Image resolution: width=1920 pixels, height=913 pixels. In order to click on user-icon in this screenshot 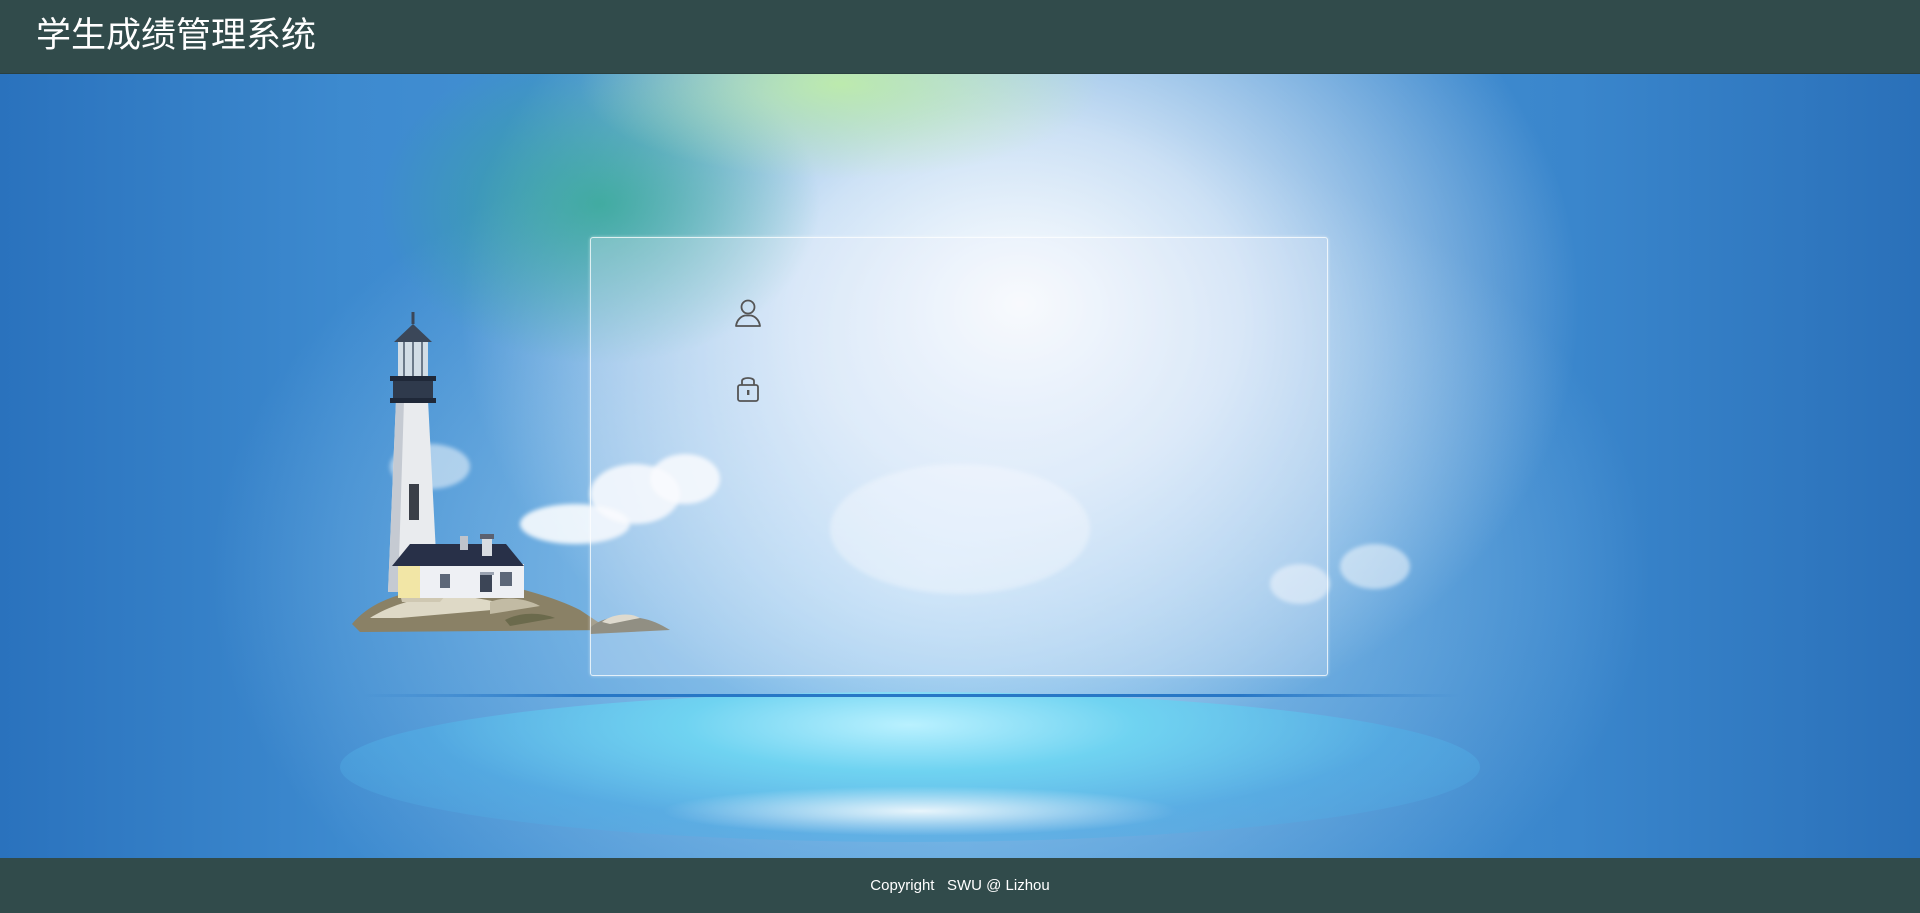, I will do `click(748, 313)`.